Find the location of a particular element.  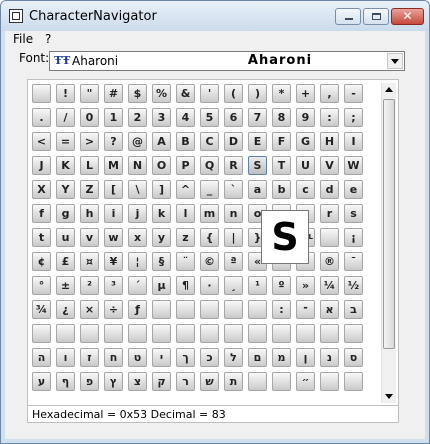

char-cell: | is located at coordinates (233, 237).